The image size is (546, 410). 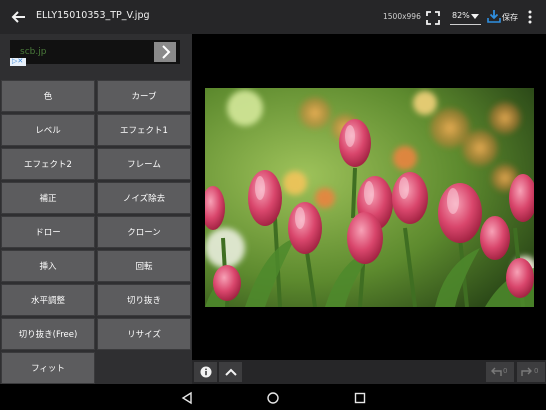 What do you see at coordinates (33, 52) in the screenshot?
I see `ad-text: scb.jp` at bounding box center [33, 52].